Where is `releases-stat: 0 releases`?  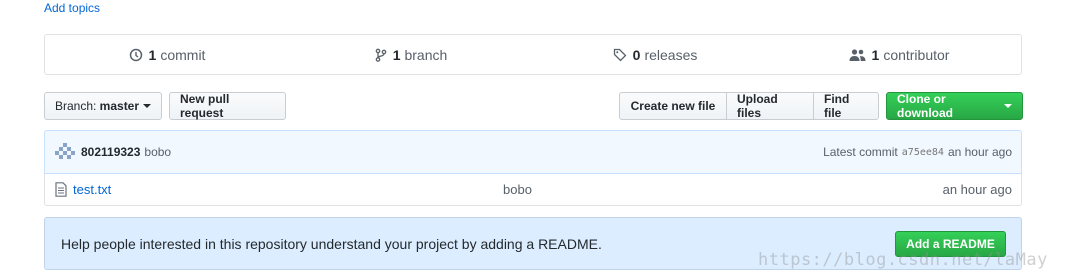
releases-stat: 0 releases is located at coordinates (655, 55).